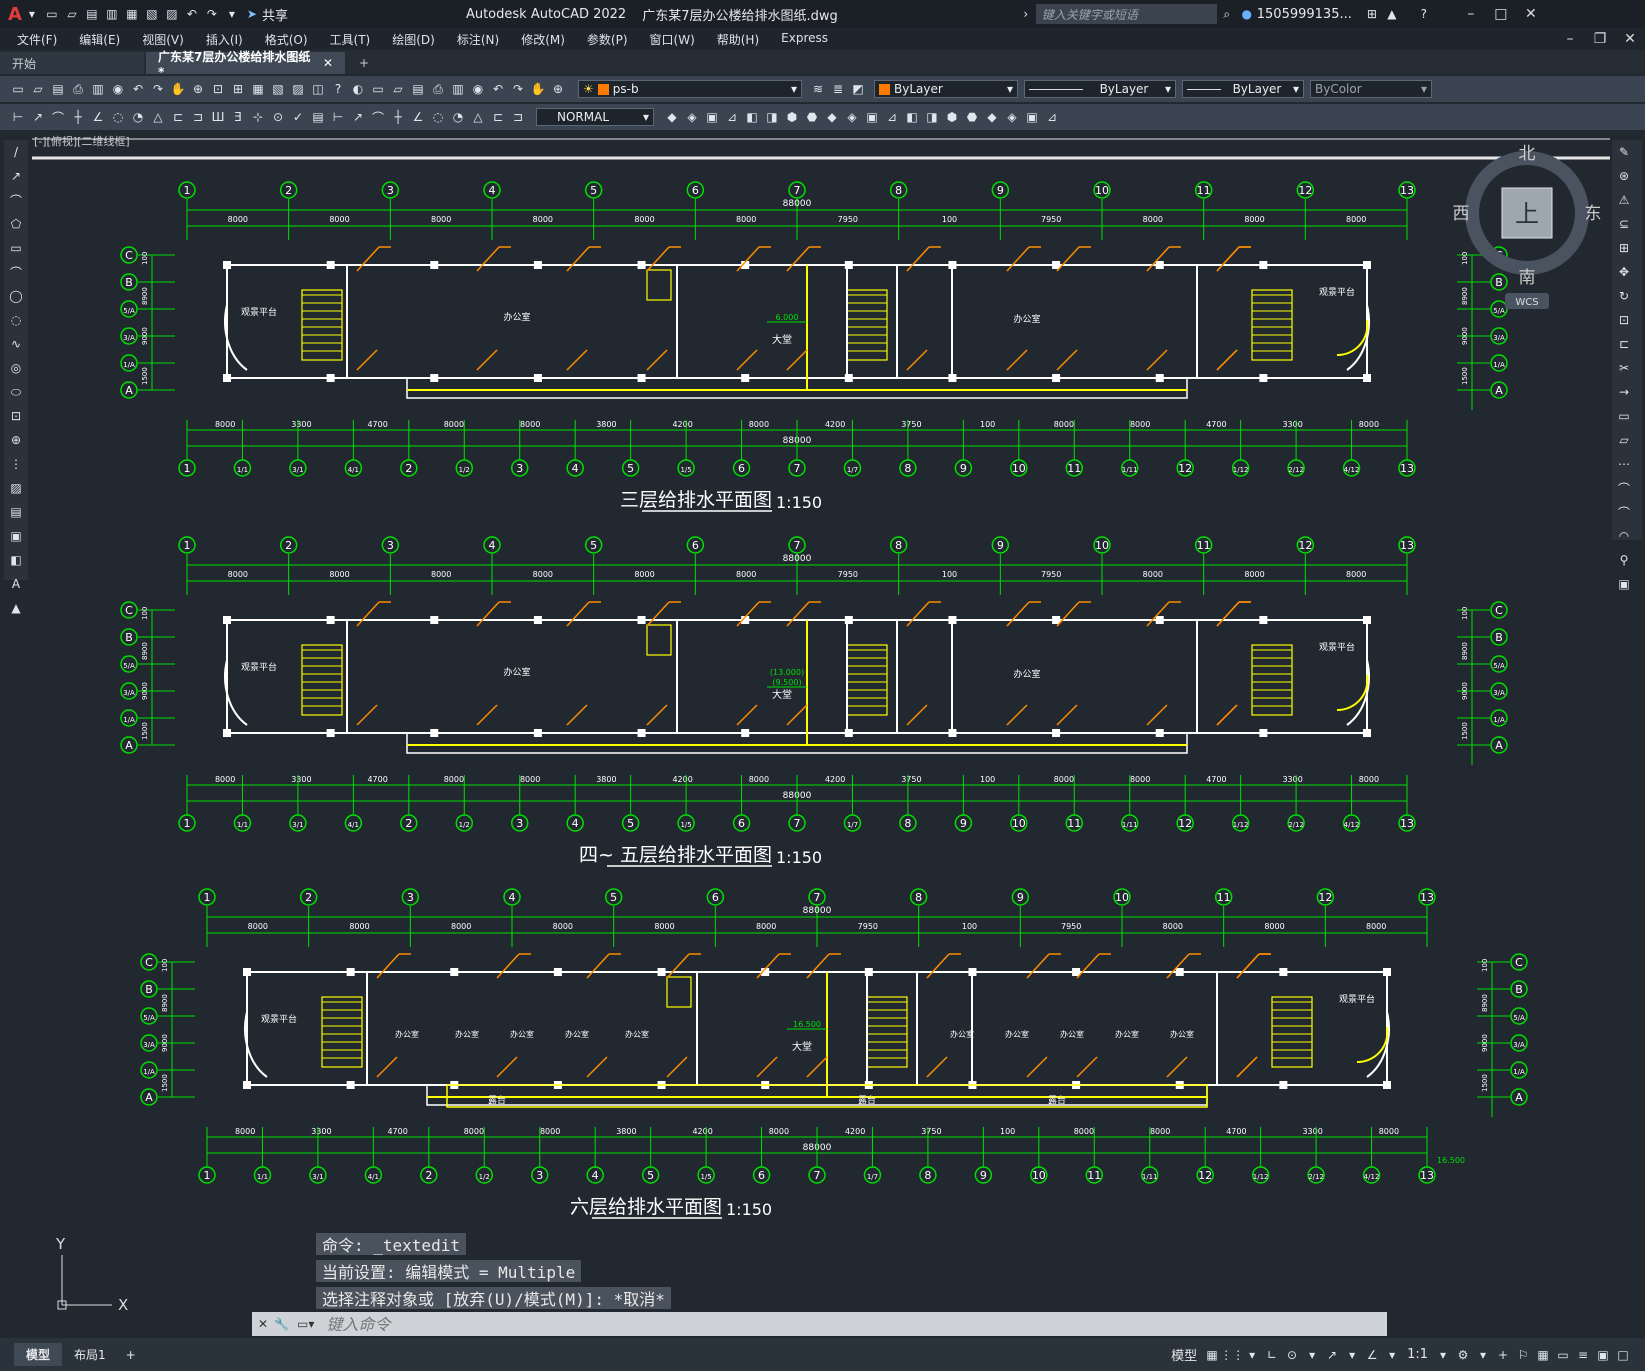 The height and width of the screenshot is (1371, 1645). What do you see at coordinates (16, 464) in the screenshot?
I see `draw-tool-13-icon: ⋮` at bounding box center [16, 464].